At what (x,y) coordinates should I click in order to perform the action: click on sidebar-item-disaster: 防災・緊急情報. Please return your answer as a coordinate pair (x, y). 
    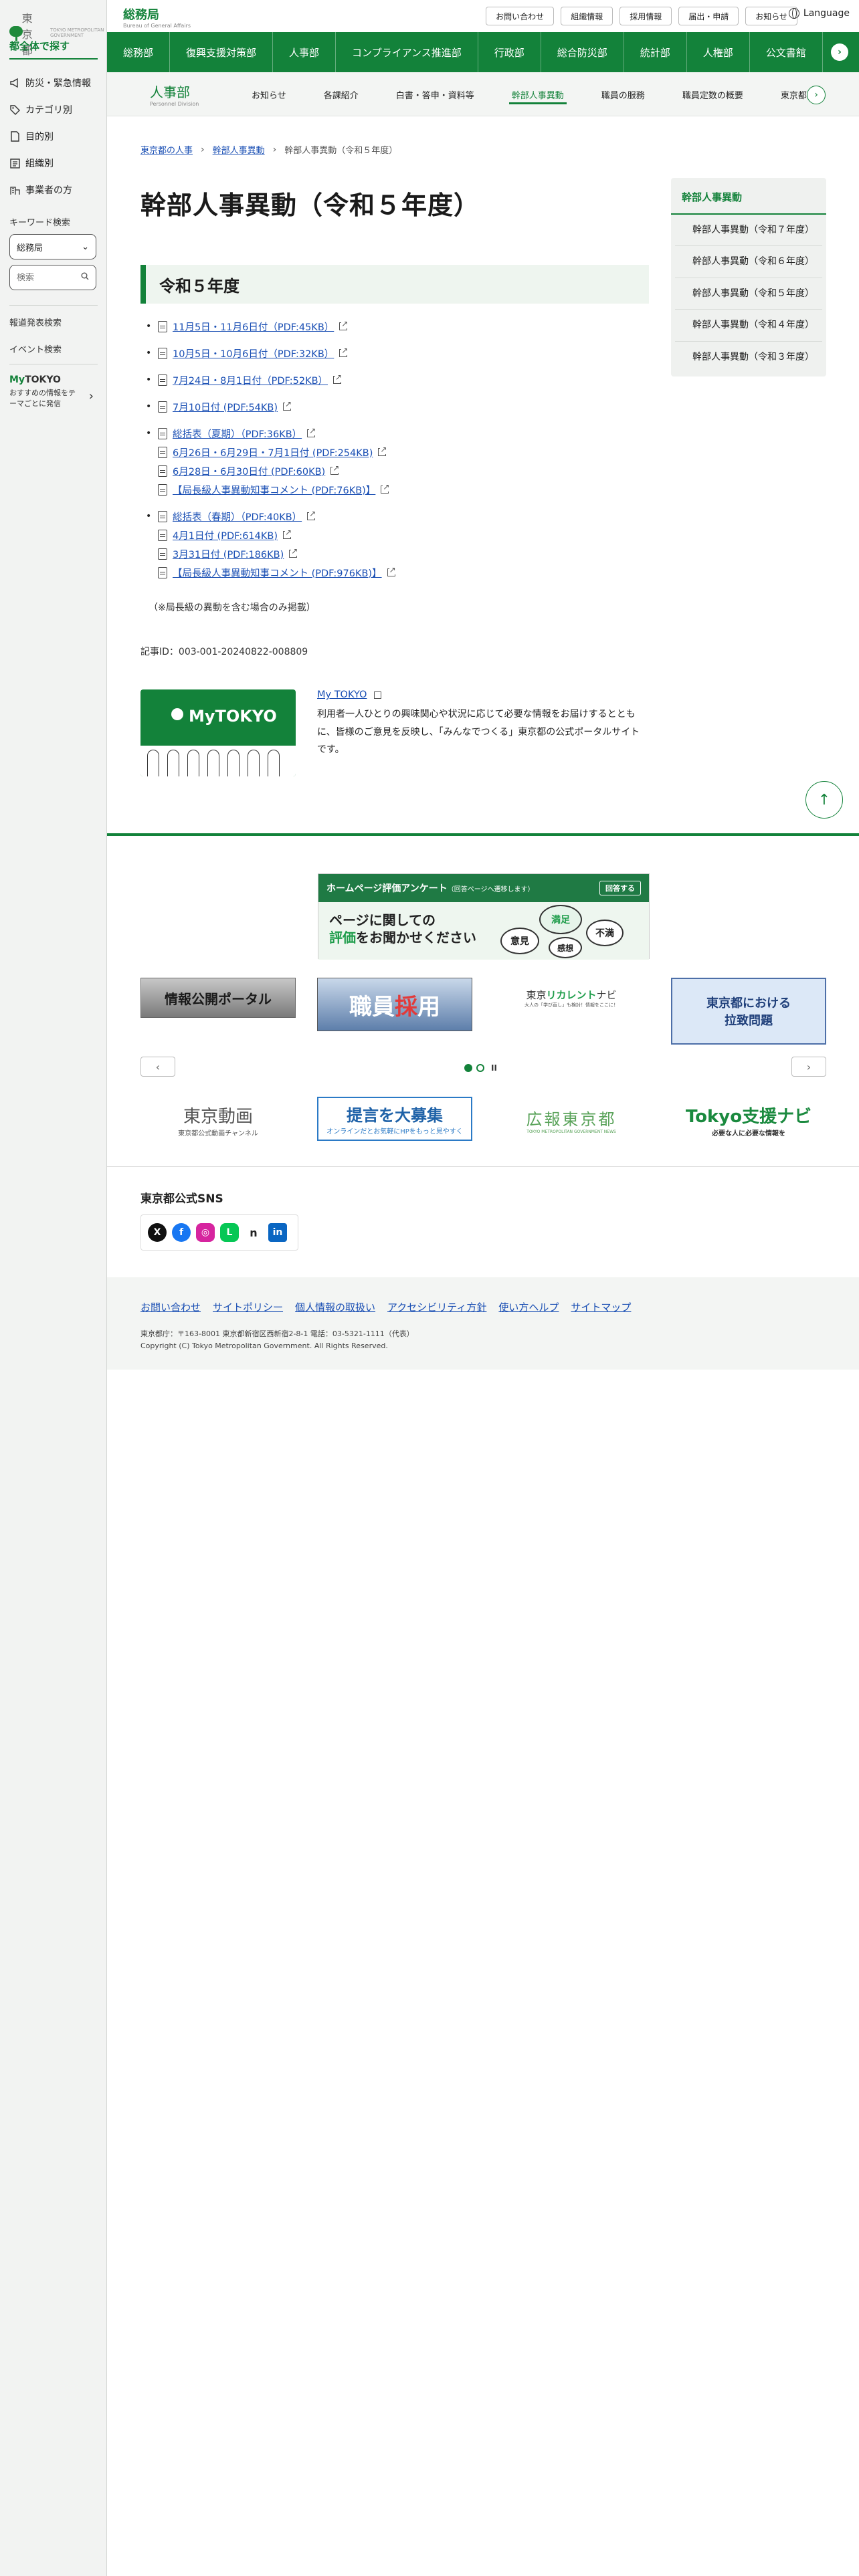
    Looking at the image, I should click on (56, 83).